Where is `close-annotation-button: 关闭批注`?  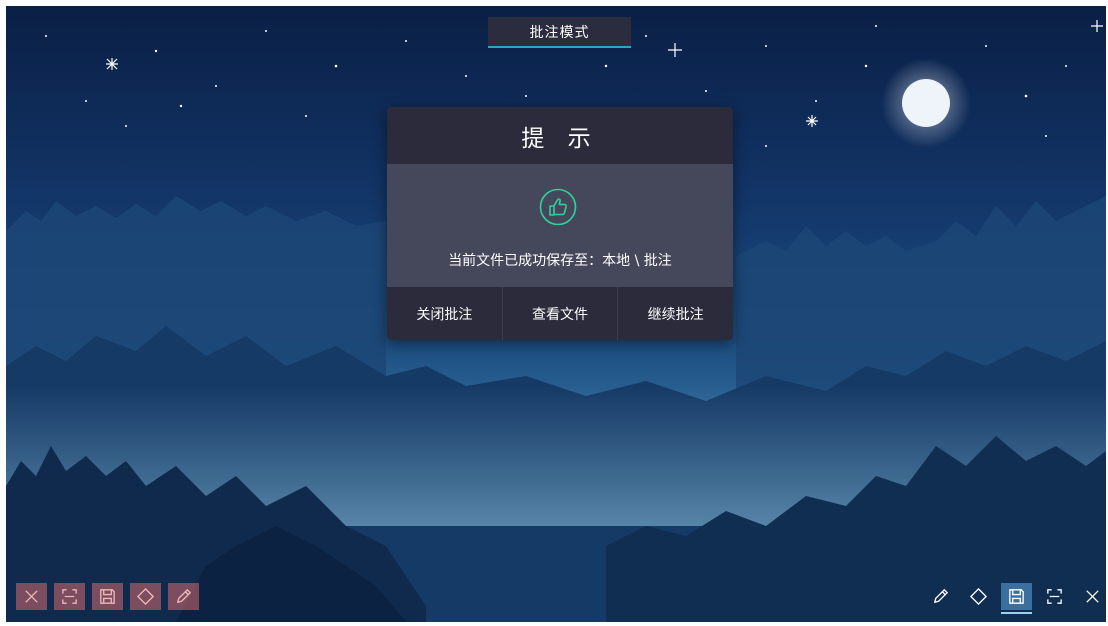
close-annotation-button: 关闭批注 is located at coordinates (444, 313).